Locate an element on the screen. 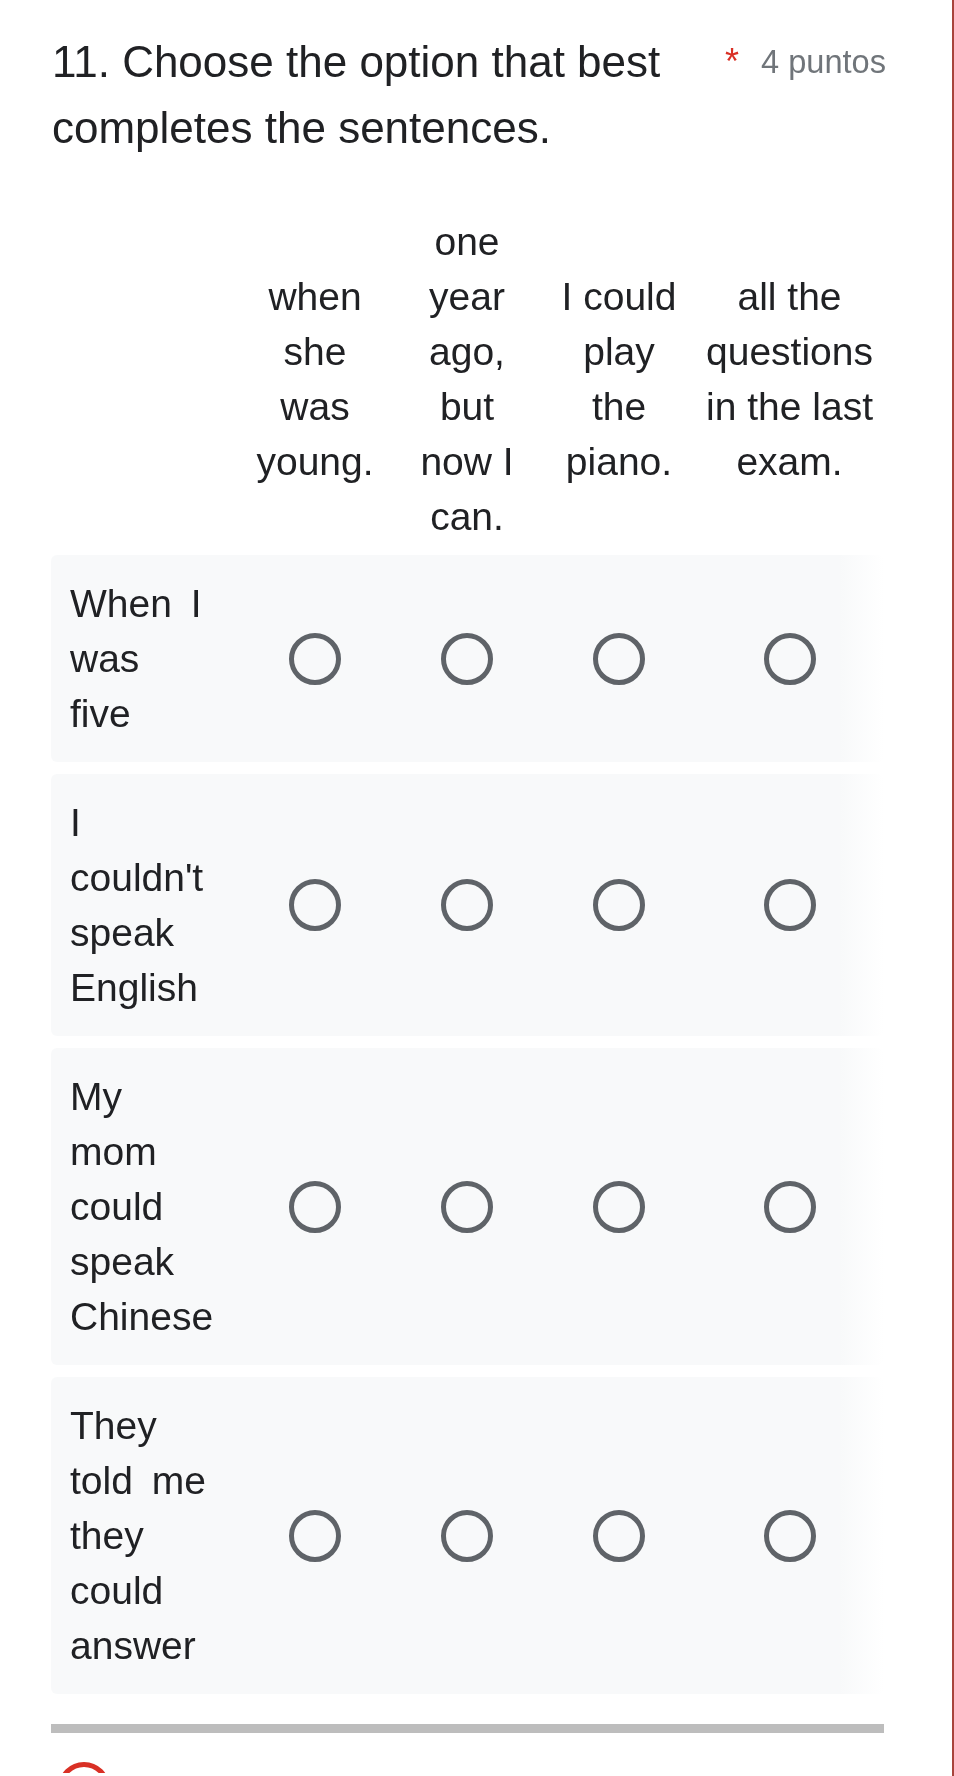  row-label: I couldn't speak English is located at coordinates (137, 905).